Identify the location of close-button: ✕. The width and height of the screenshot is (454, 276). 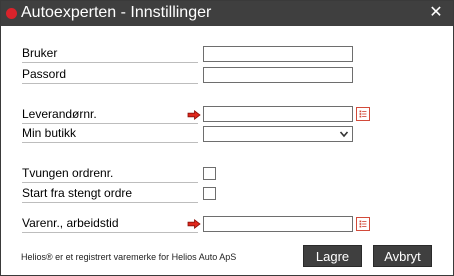
(436, 13).